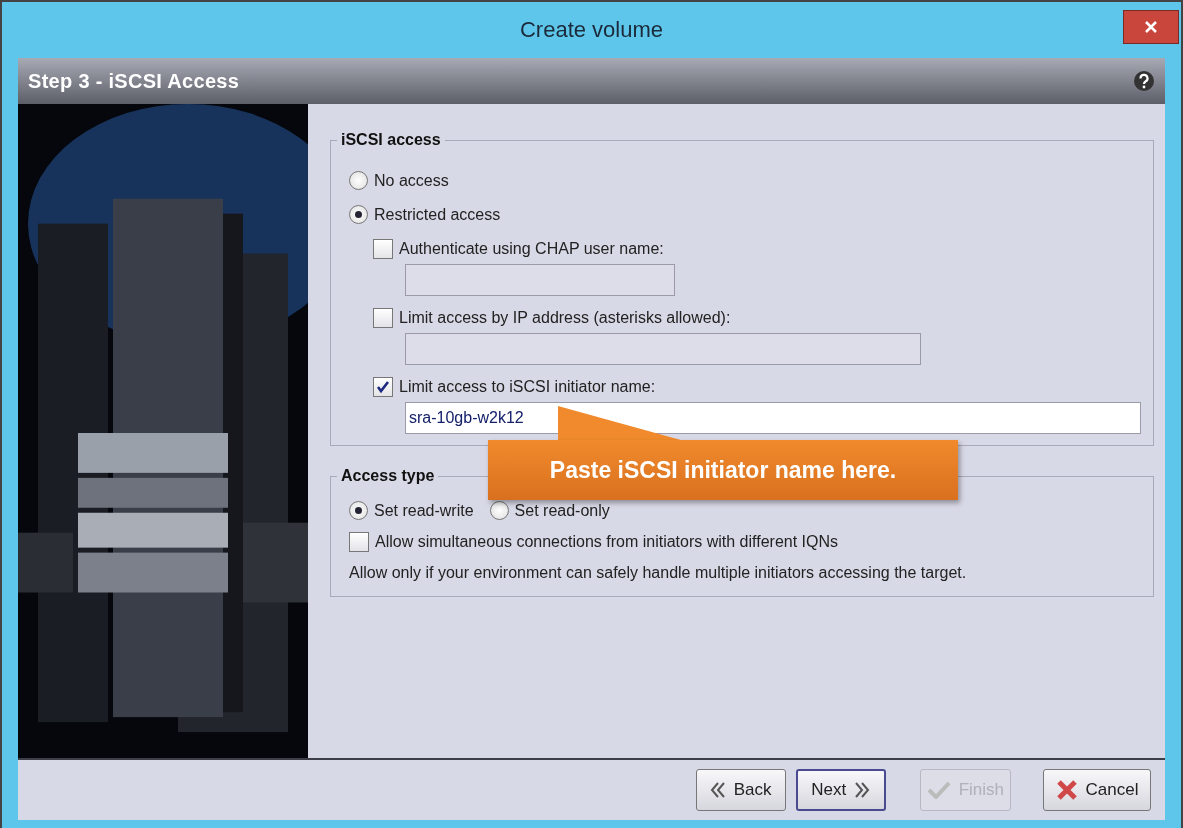 This screenshot has height=828, width=1183. Describe the element at coordinates (437, 214) in the screenshot. I see `radio-label: Restricted access` at that location.